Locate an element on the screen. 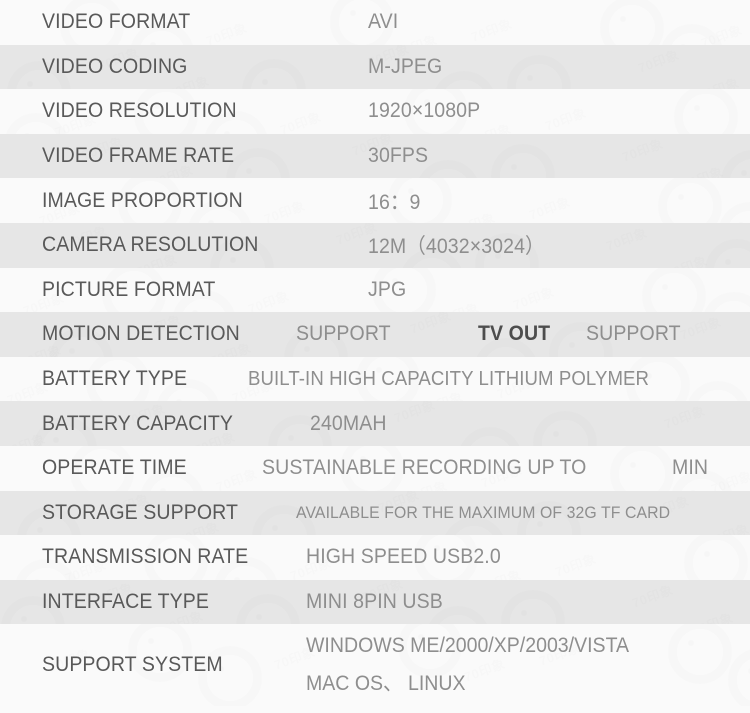 The width and height of the screenshot is (750, 713). table-row: 70印象 70印象 70印象 70印象 VIDEO FORMAT AVI is located at coordinates (375, 22).